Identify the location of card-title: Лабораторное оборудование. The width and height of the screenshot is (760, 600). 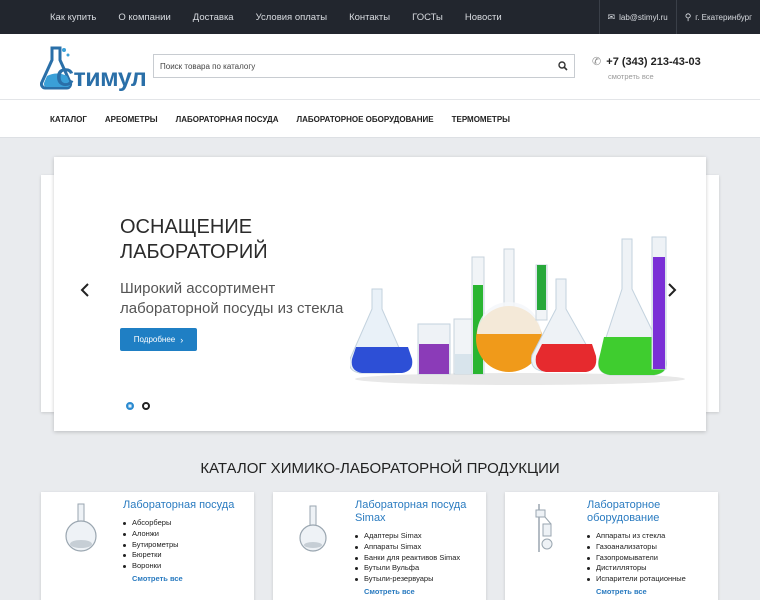
(649, 512).